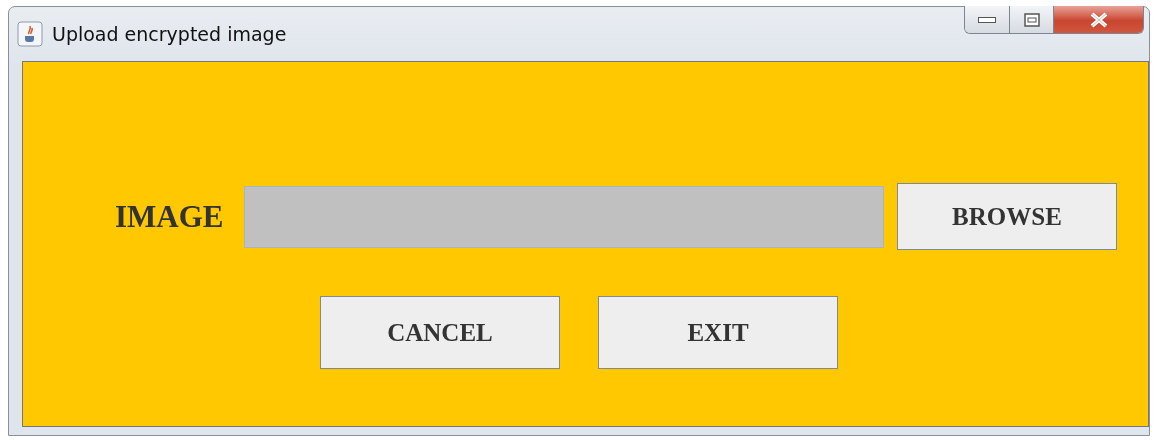 The width and height of the screenshot is (1155, 440). Describe the element at coordinates (1007, 216) in the screenshot. I see `browse-button: BROWSE` at that location.